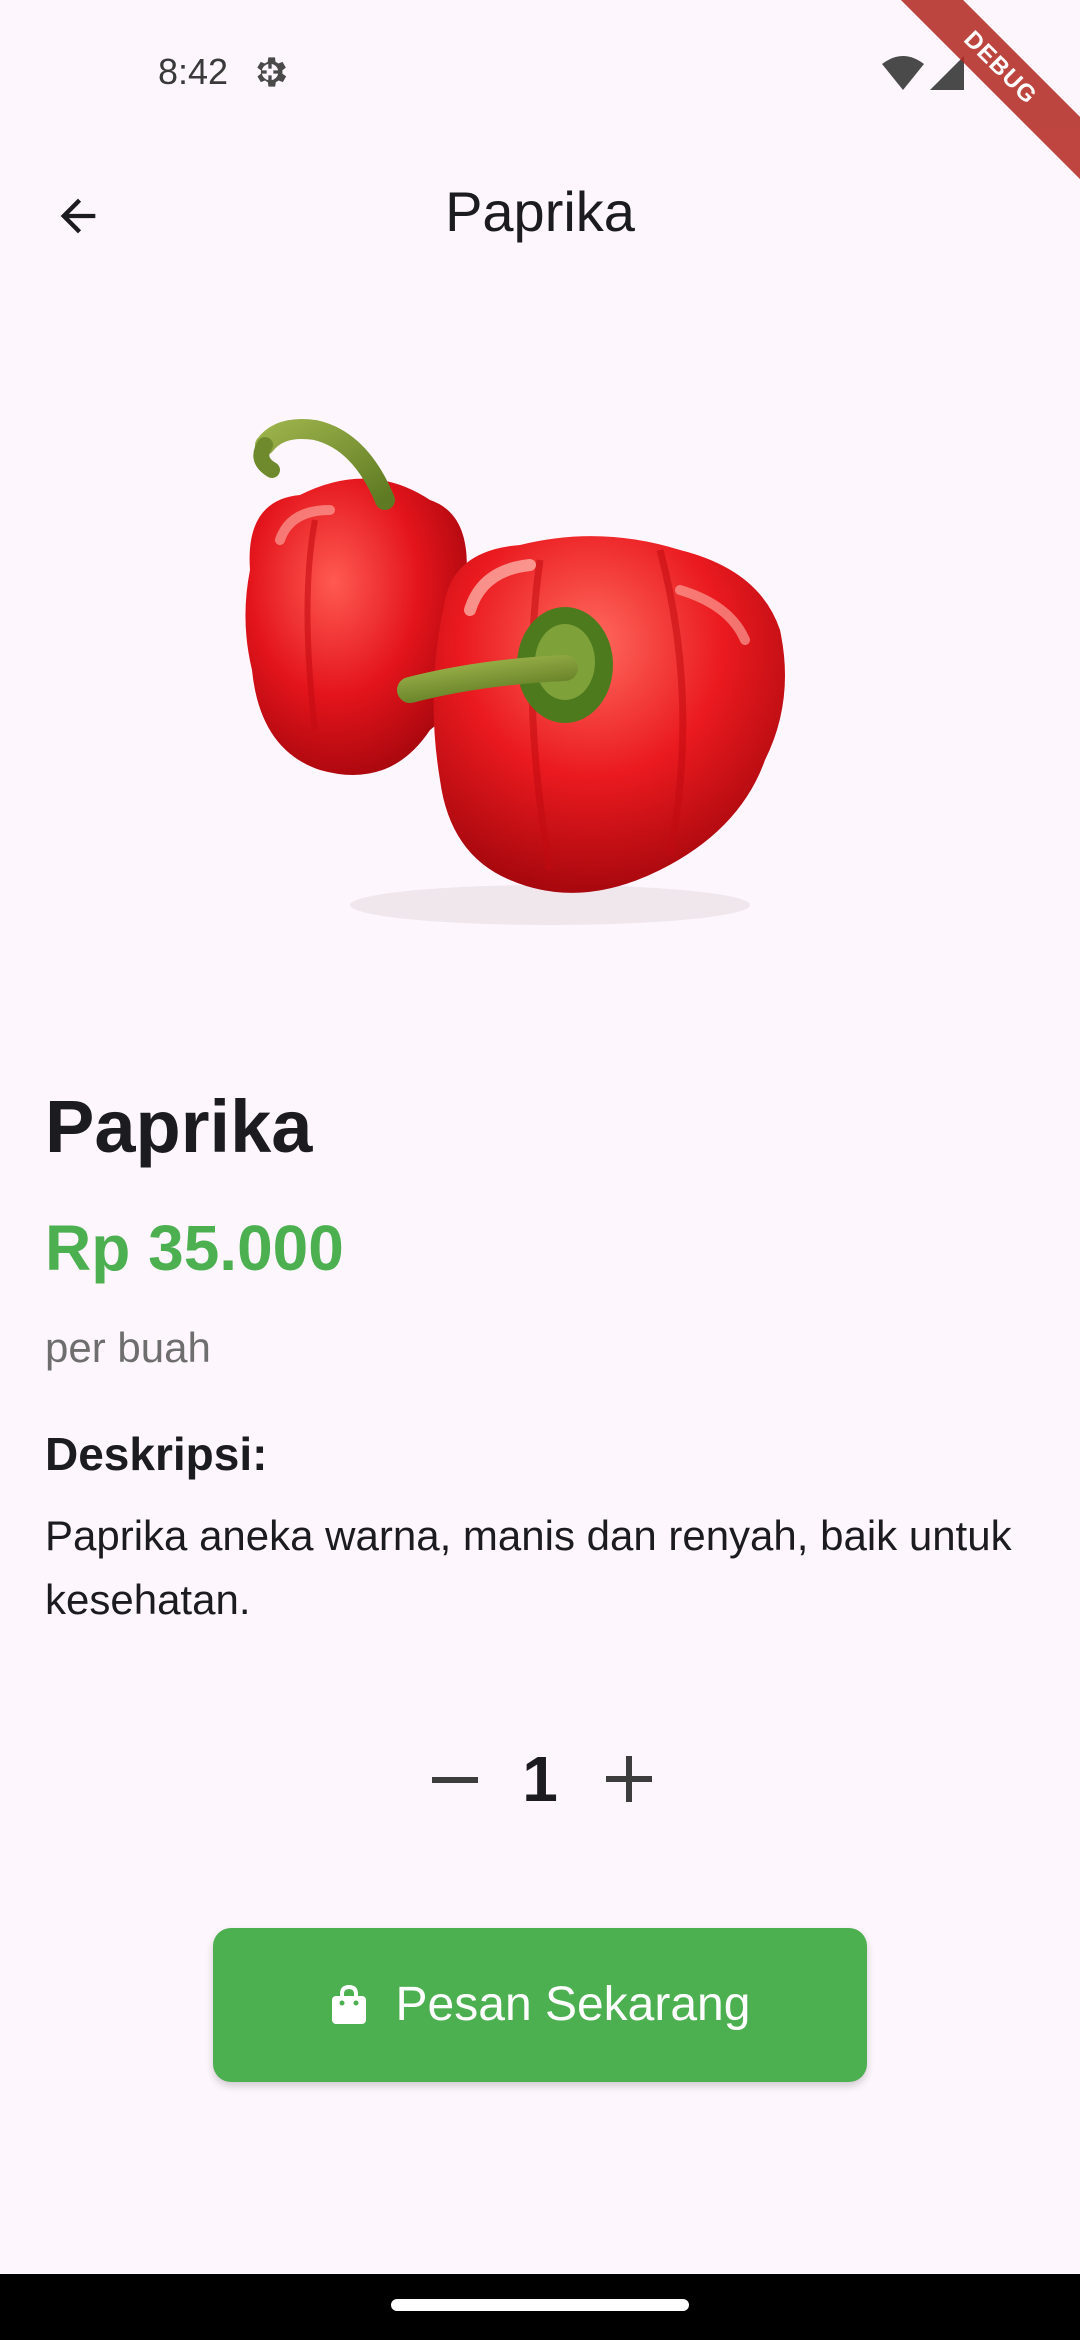 This screenshot has width=1080, height=2340. I want to click on app-bar: Paprika, so click(540, 210).